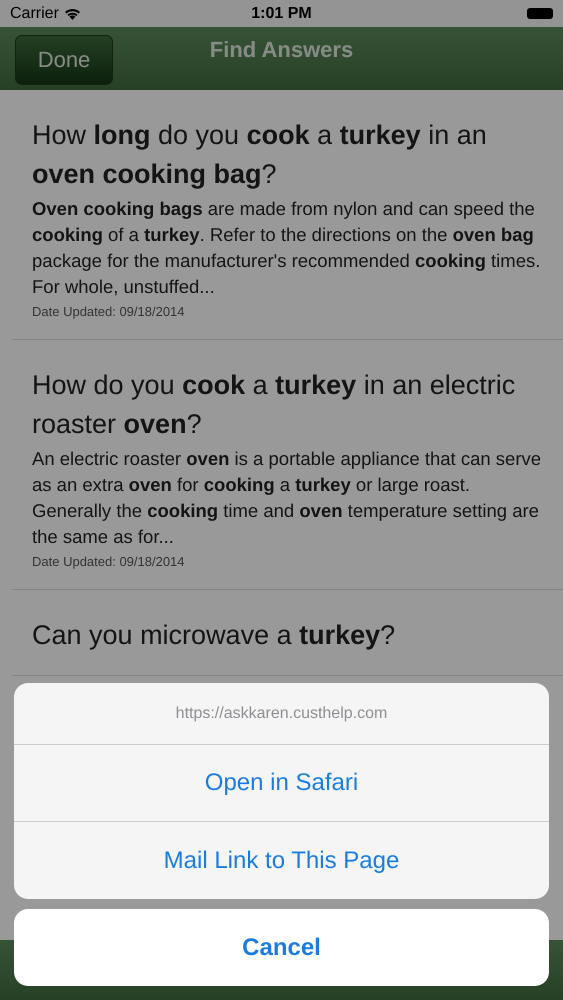 This screenshot has height=1000, width=563. What do you see at coordinates (72, 14) in the screenshot?
I see `wifi-icon` at bounding box center [72, 14].